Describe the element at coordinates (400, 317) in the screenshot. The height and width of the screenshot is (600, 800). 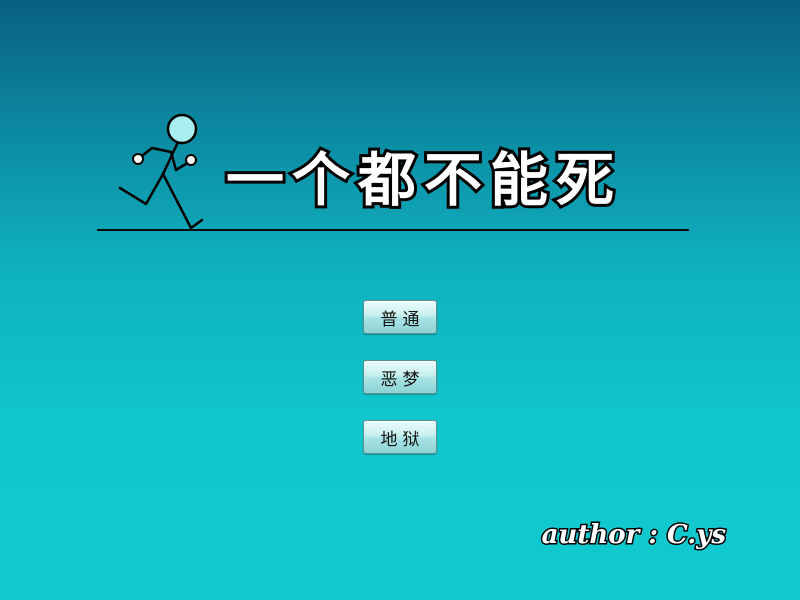
I see `normal-mode-button: 普通` at that location.